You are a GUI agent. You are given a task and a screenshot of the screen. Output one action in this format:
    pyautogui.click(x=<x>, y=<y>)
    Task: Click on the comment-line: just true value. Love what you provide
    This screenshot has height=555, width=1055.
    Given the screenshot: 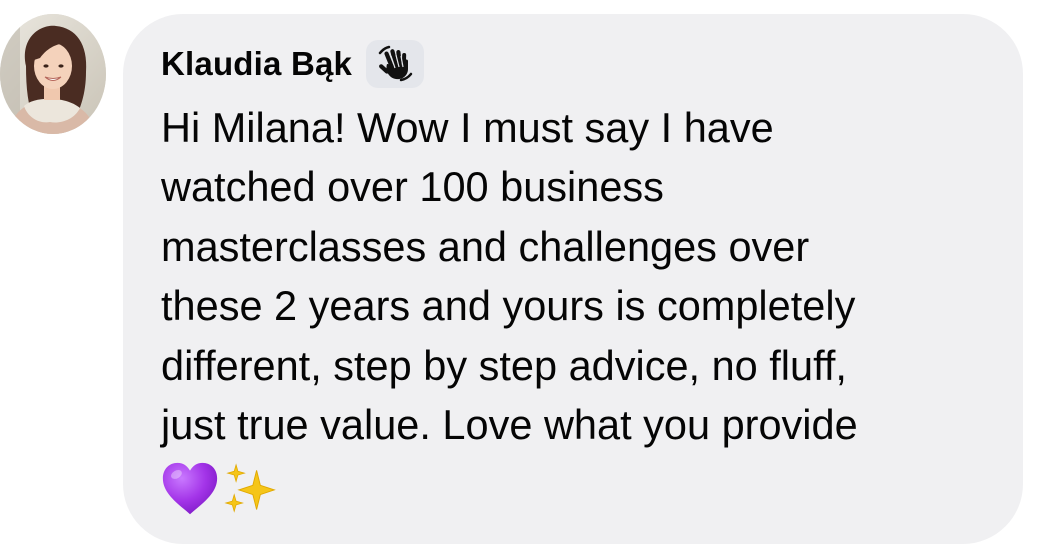 What is the action you would take?
    pyautogui.click(x=509, y=425)
    